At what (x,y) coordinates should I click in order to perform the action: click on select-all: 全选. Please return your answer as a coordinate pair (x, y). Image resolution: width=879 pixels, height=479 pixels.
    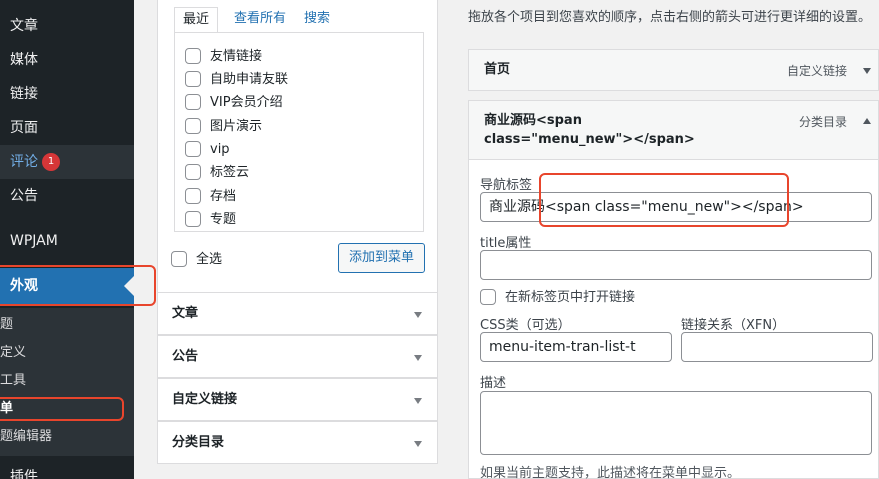
    Looking at the image, I should click on (196, 260).